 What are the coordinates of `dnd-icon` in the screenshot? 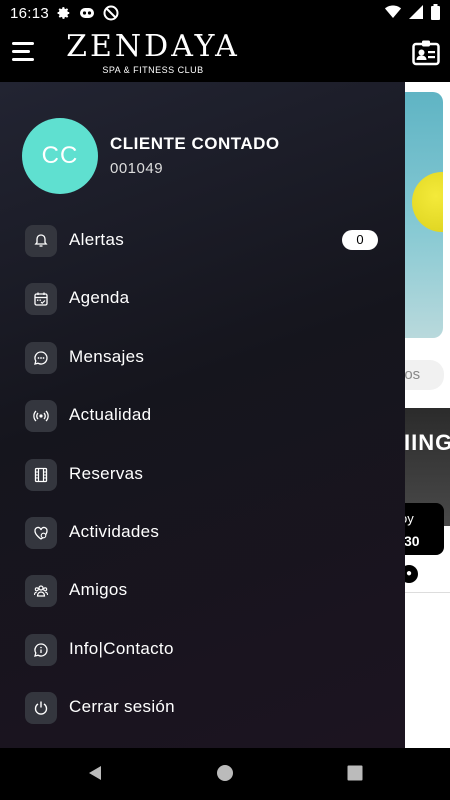 It's located at (111, 13).